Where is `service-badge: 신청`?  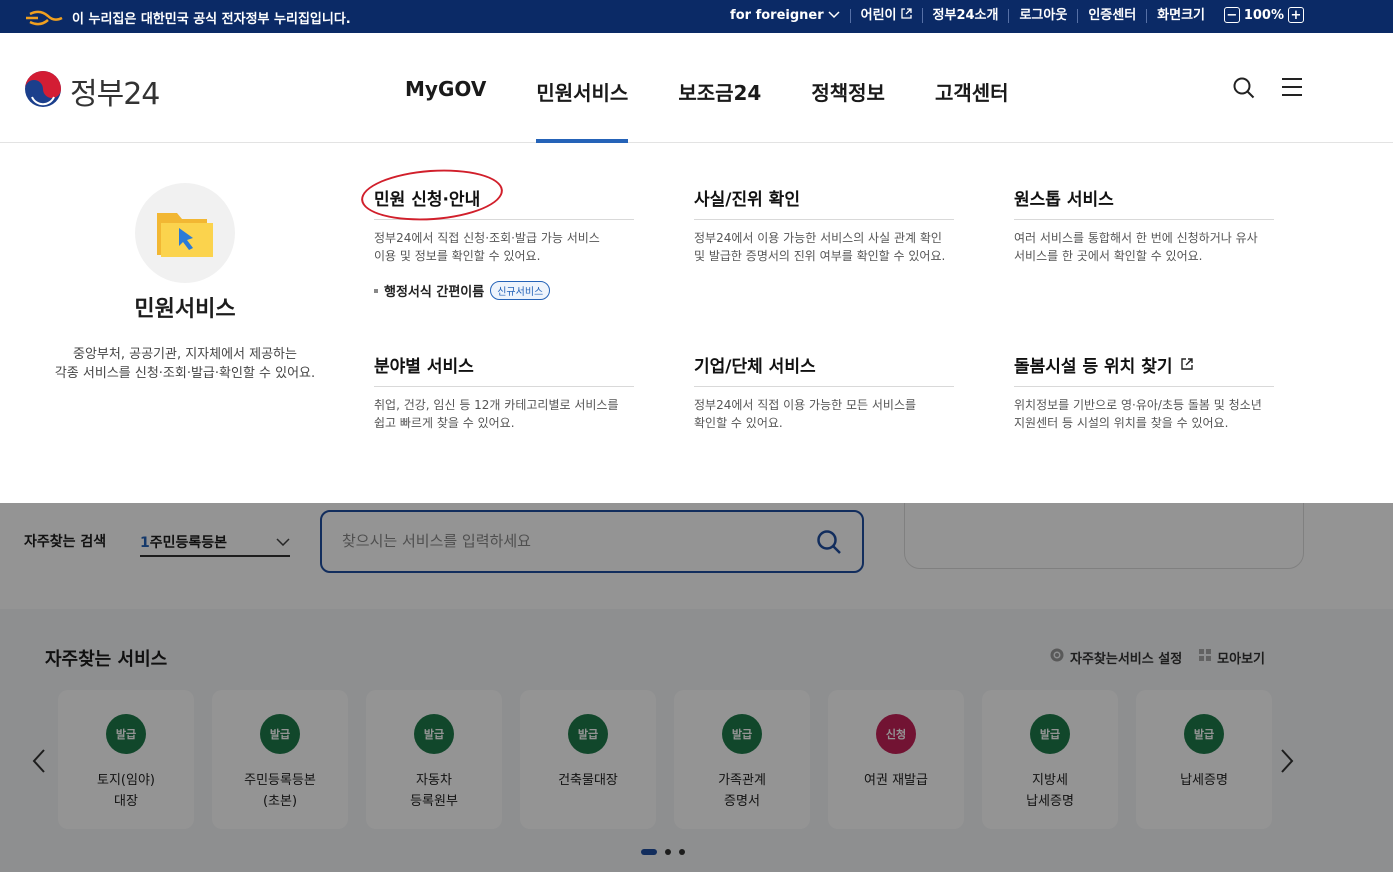
service-badge: 신청 is located at coordinates (896, 734).